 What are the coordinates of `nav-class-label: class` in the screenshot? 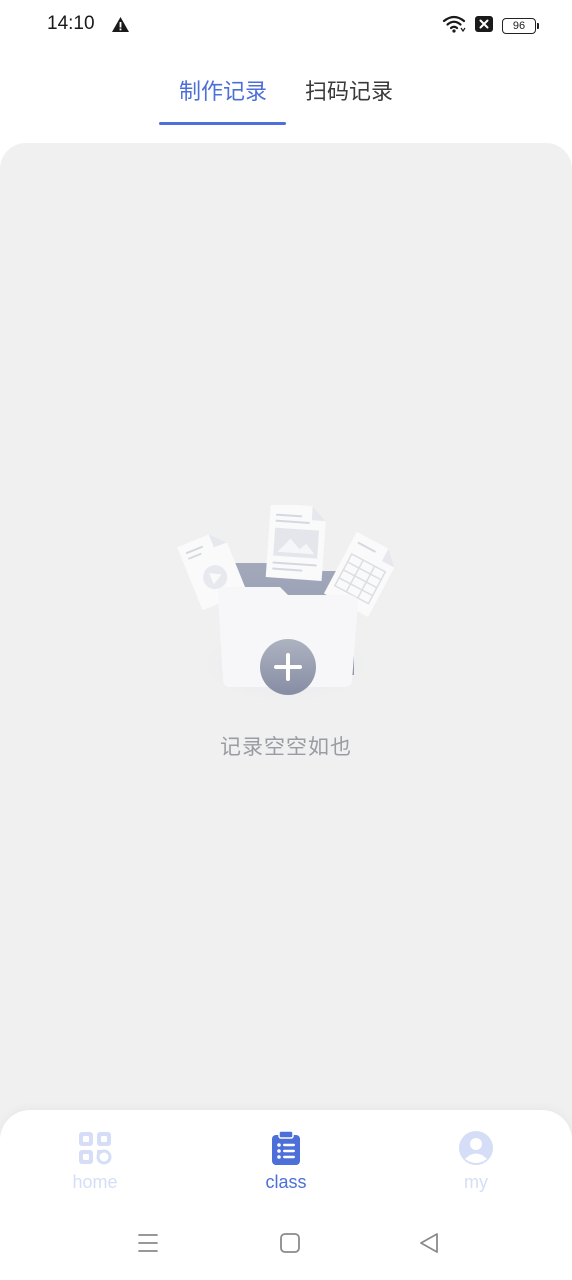 It's located at (286, 1182).